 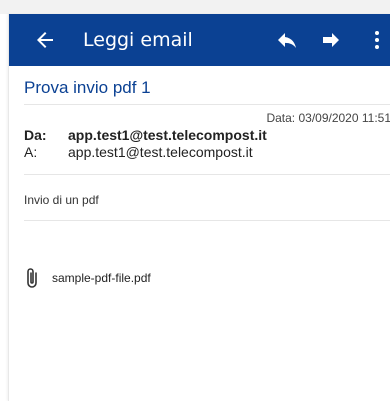 I want to click on app-bar: Leggi email, so click(x=199, y=40).